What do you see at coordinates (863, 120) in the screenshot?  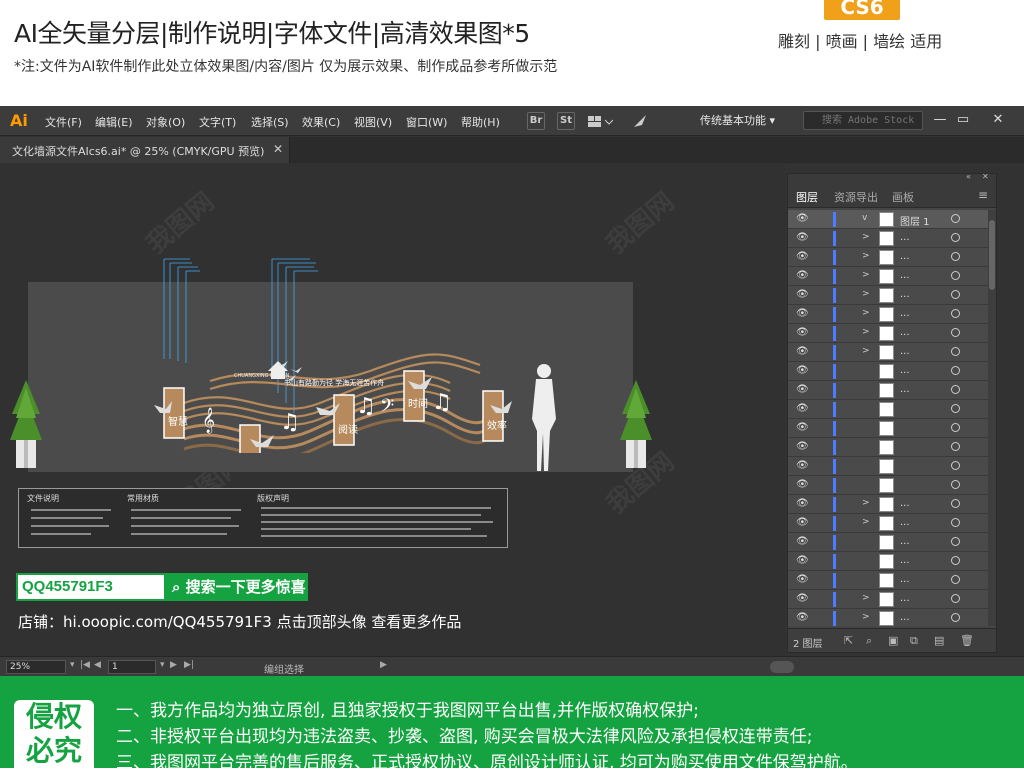 I see `stock-search-input` at bounding box center [863, 120].